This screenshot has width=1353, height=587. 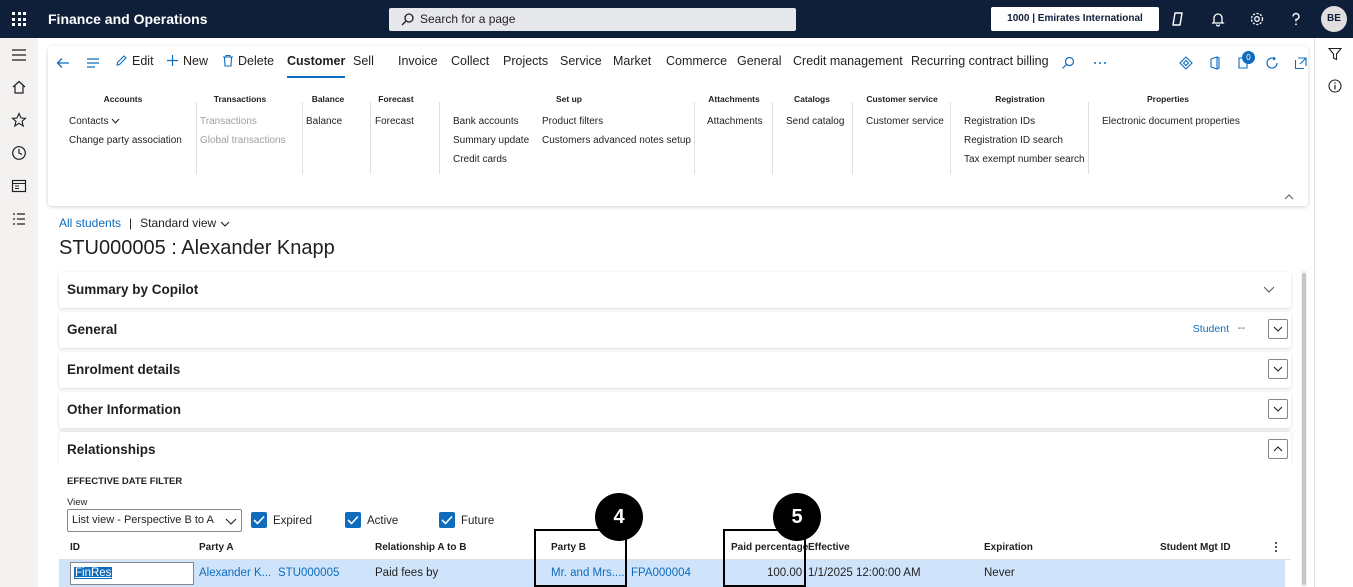 I want to click on tab-market: Market, so click(x=632, y=61).